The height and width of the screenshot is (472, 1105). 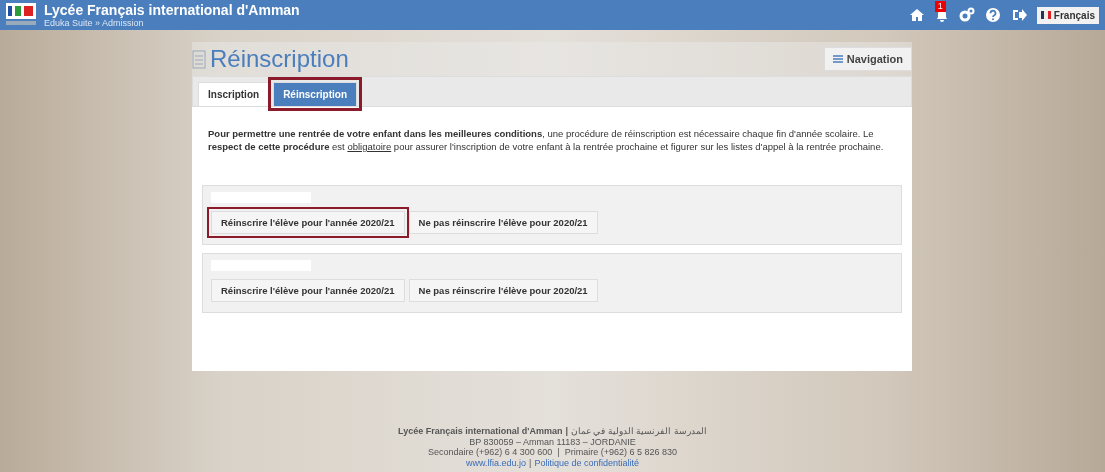 What do you see at coordinates (867, 59) in the screenshot?
I see `navigation-button: Navigation` at bounding box center [867, 59].